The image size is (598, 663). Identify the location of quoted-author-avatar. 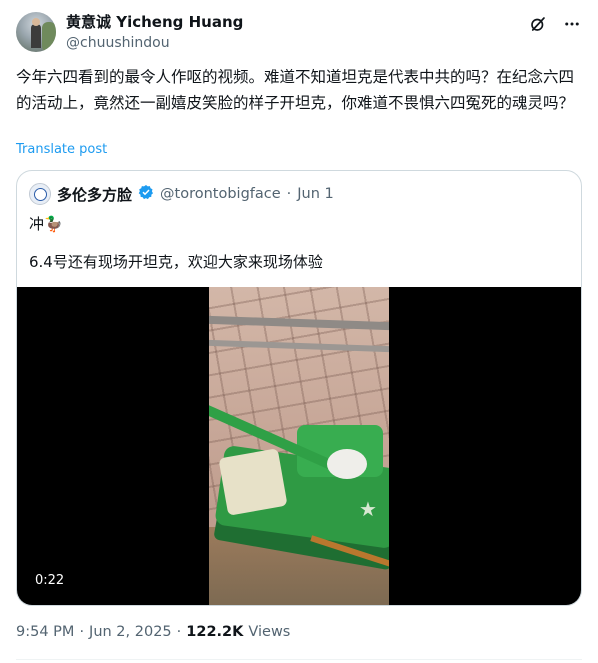
(40, 194).